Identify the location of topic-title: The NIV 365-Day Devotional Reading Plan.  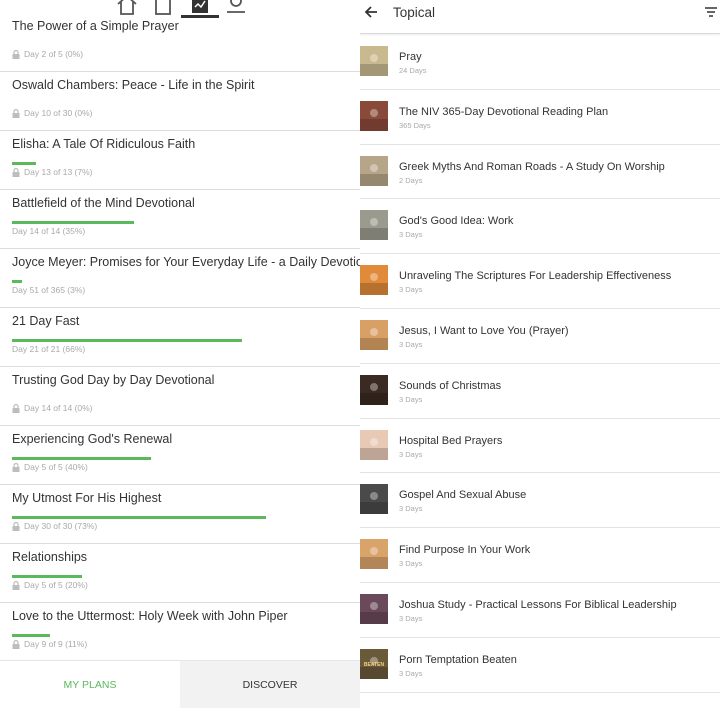
(504, 111).